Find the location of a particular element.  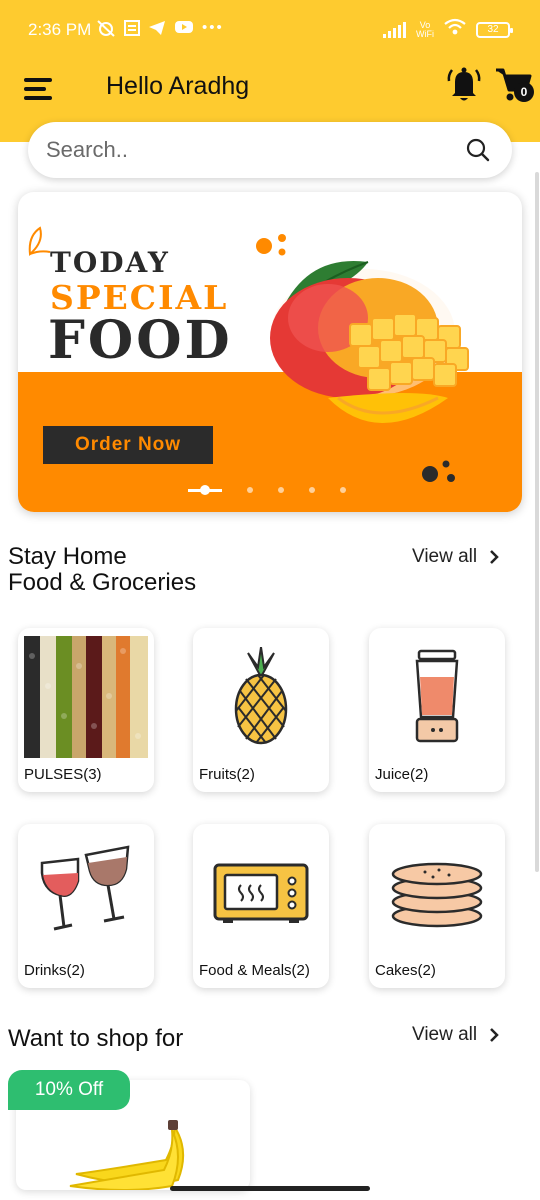

pancakes-icon is located at coordinates (437, 893).